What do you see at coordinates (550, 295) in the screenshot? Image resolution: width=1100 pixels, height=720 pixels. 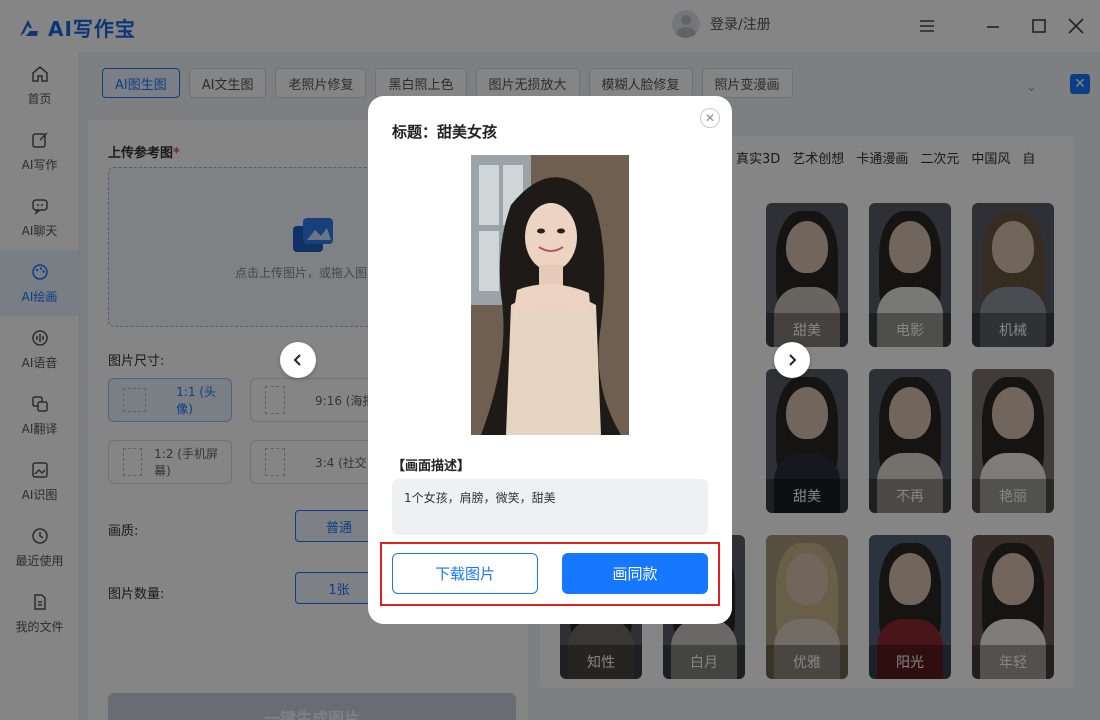 I see `preview-image` at bounding box center [550, 295].